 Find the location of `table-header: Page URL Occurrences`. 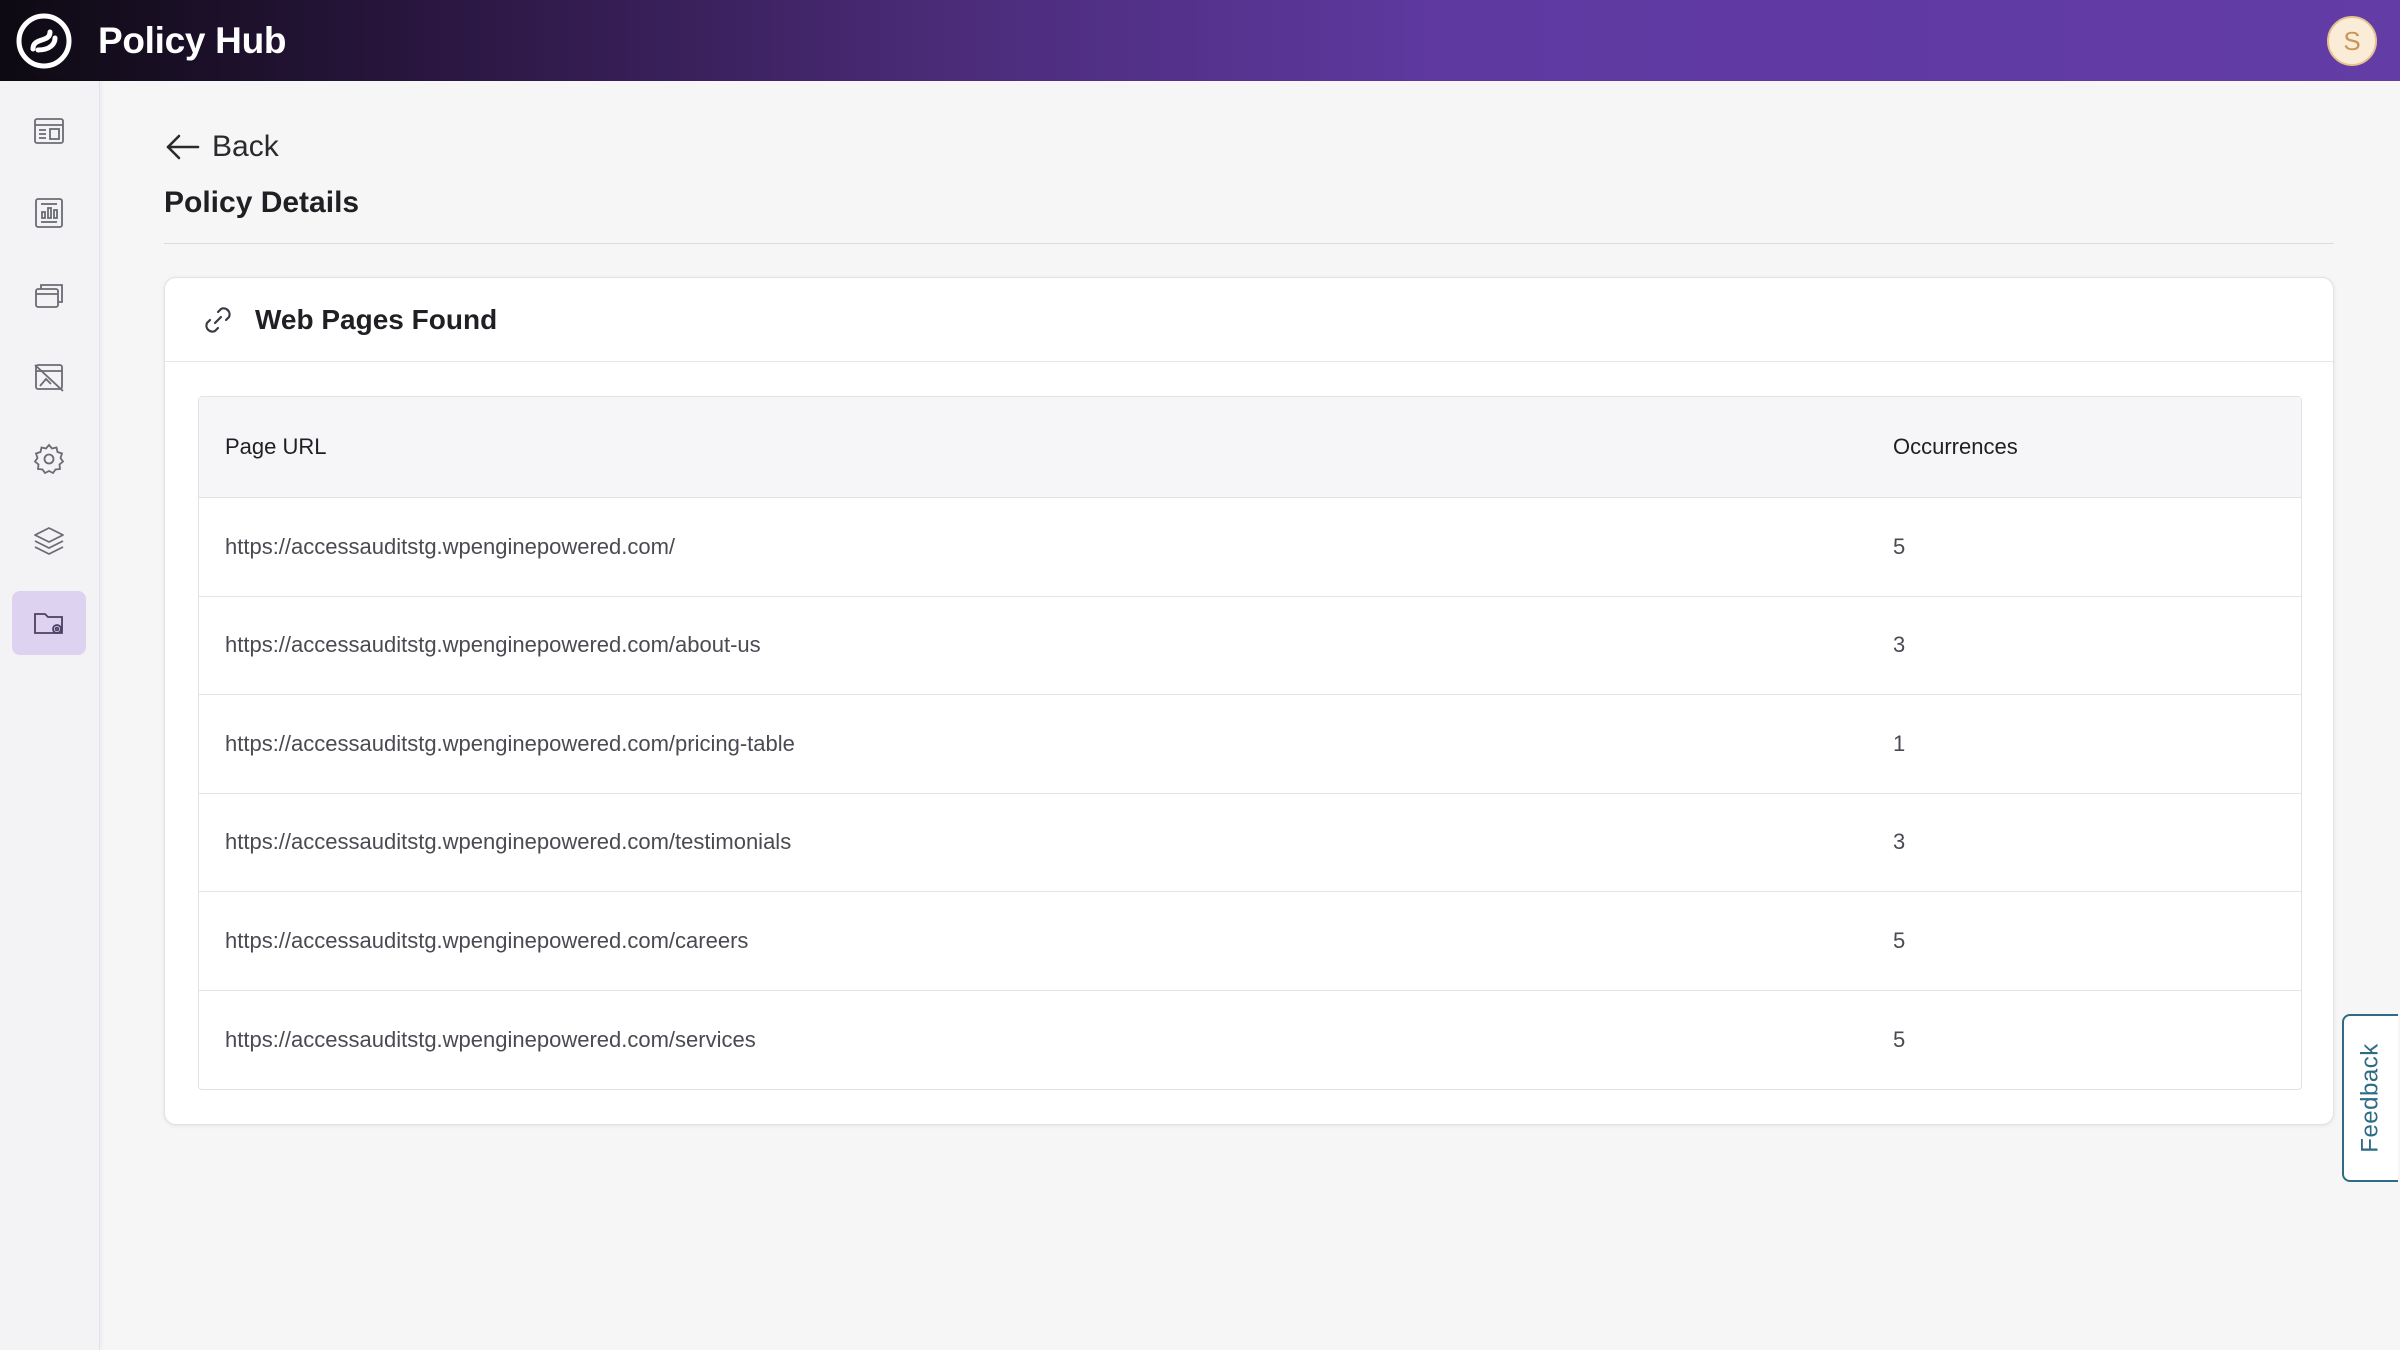

table-header: Page URL Occurrences is located at coordinates (1250, 447).